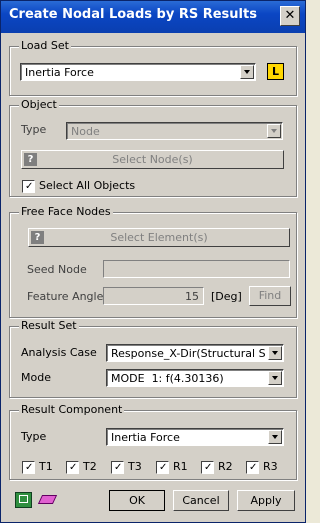  I want to click on free-face-title: Free Face Nodes, so click(66, 211).